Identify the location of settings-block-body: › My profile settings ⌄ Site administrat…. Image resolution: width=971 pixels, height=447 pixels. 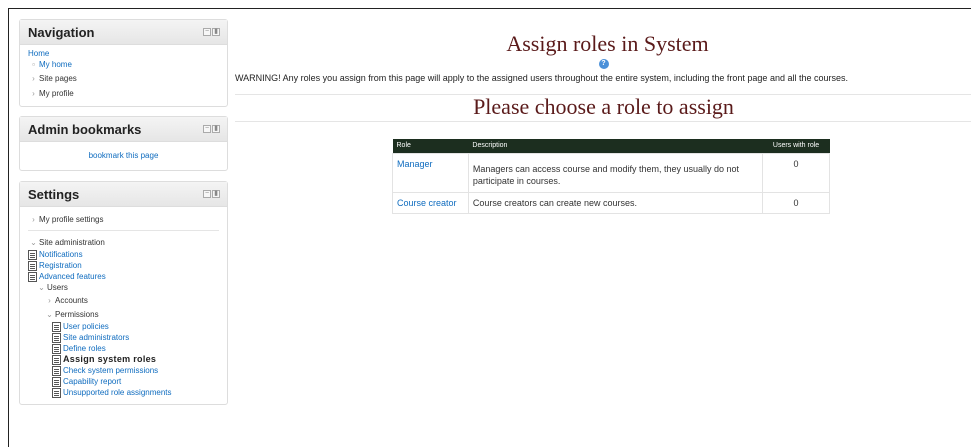
(123, 305).